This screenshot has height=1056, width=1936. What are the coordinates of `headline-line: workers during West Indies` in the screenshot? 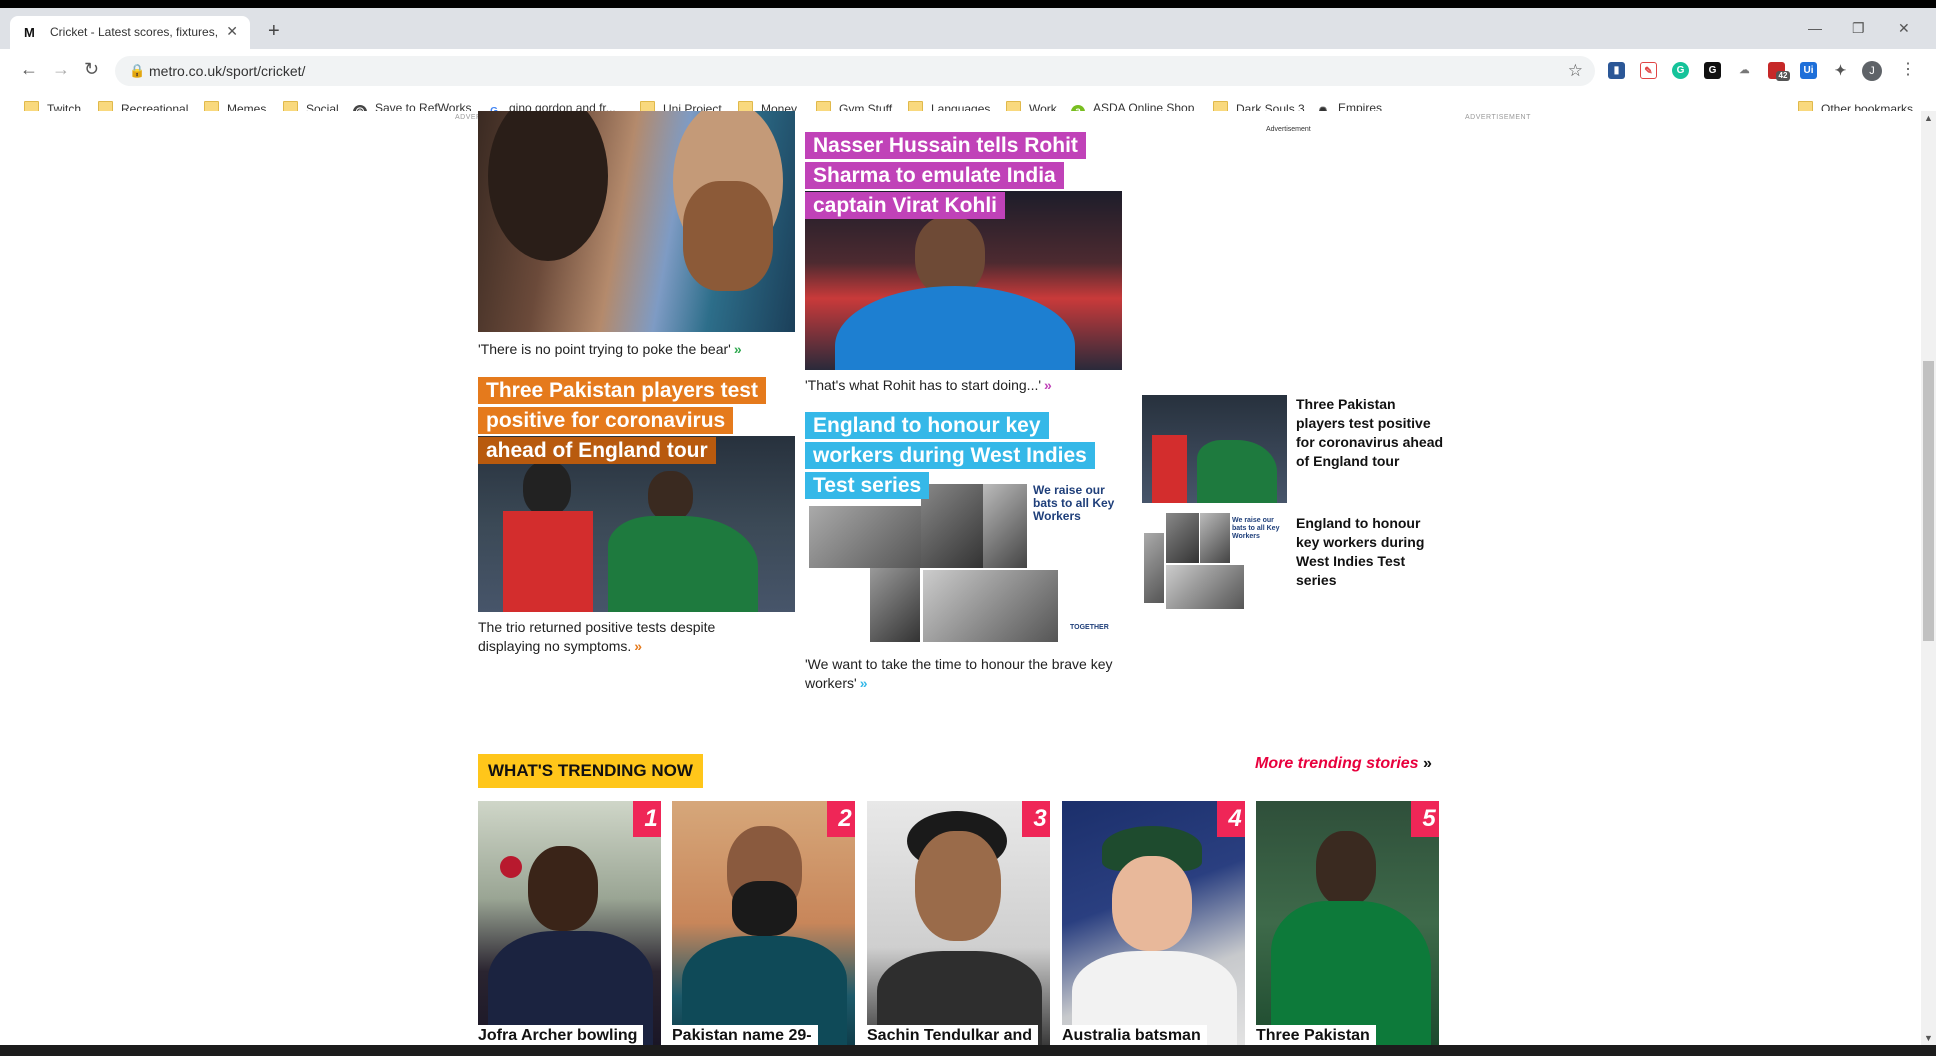 It's located at (950, 455).